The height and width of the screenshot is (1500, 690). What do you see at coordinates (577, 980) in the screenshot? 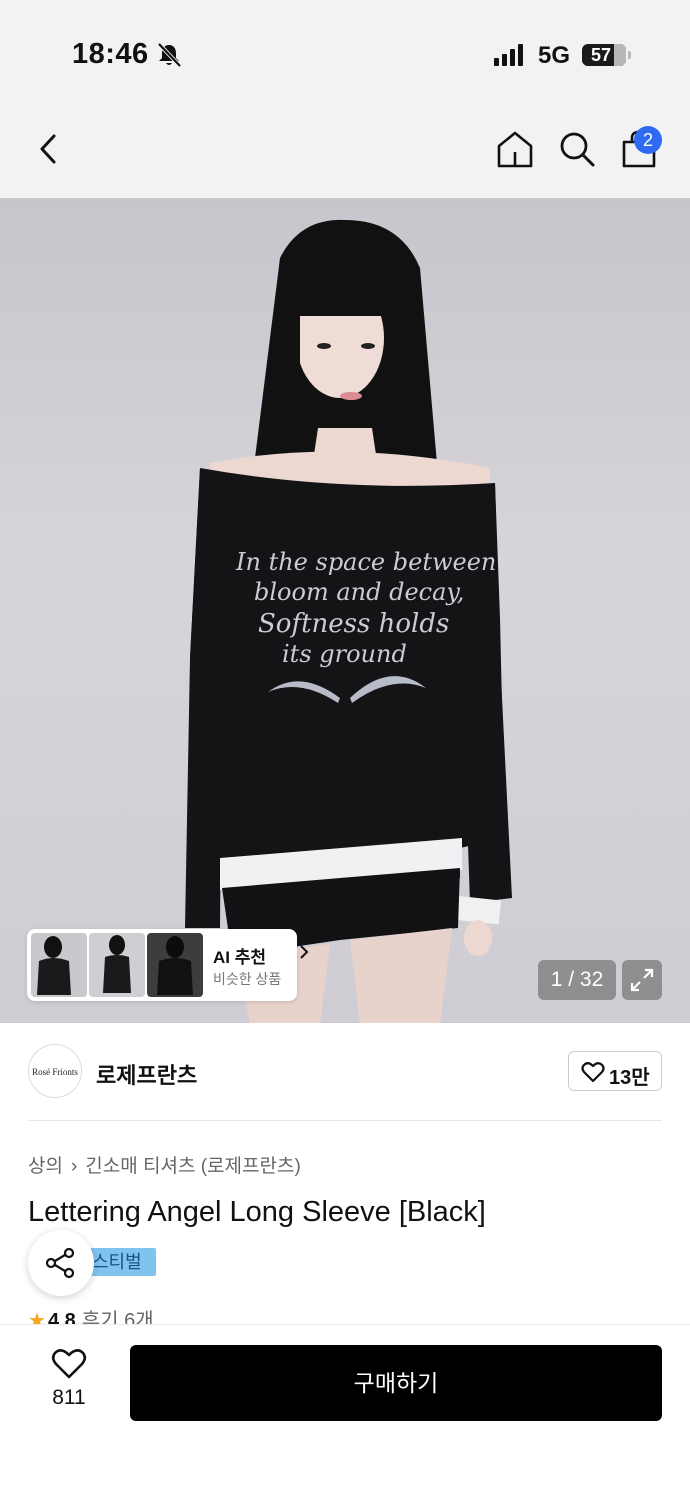
I see `image-counter: 1 / 32` at bounding box center [577, 980].